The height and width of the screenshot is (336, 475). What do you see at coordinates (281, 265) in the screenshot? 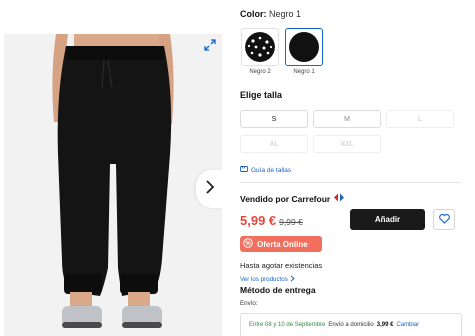
I see `stock-text: Hasta agotar existencias` at bounding box center [281, 265].